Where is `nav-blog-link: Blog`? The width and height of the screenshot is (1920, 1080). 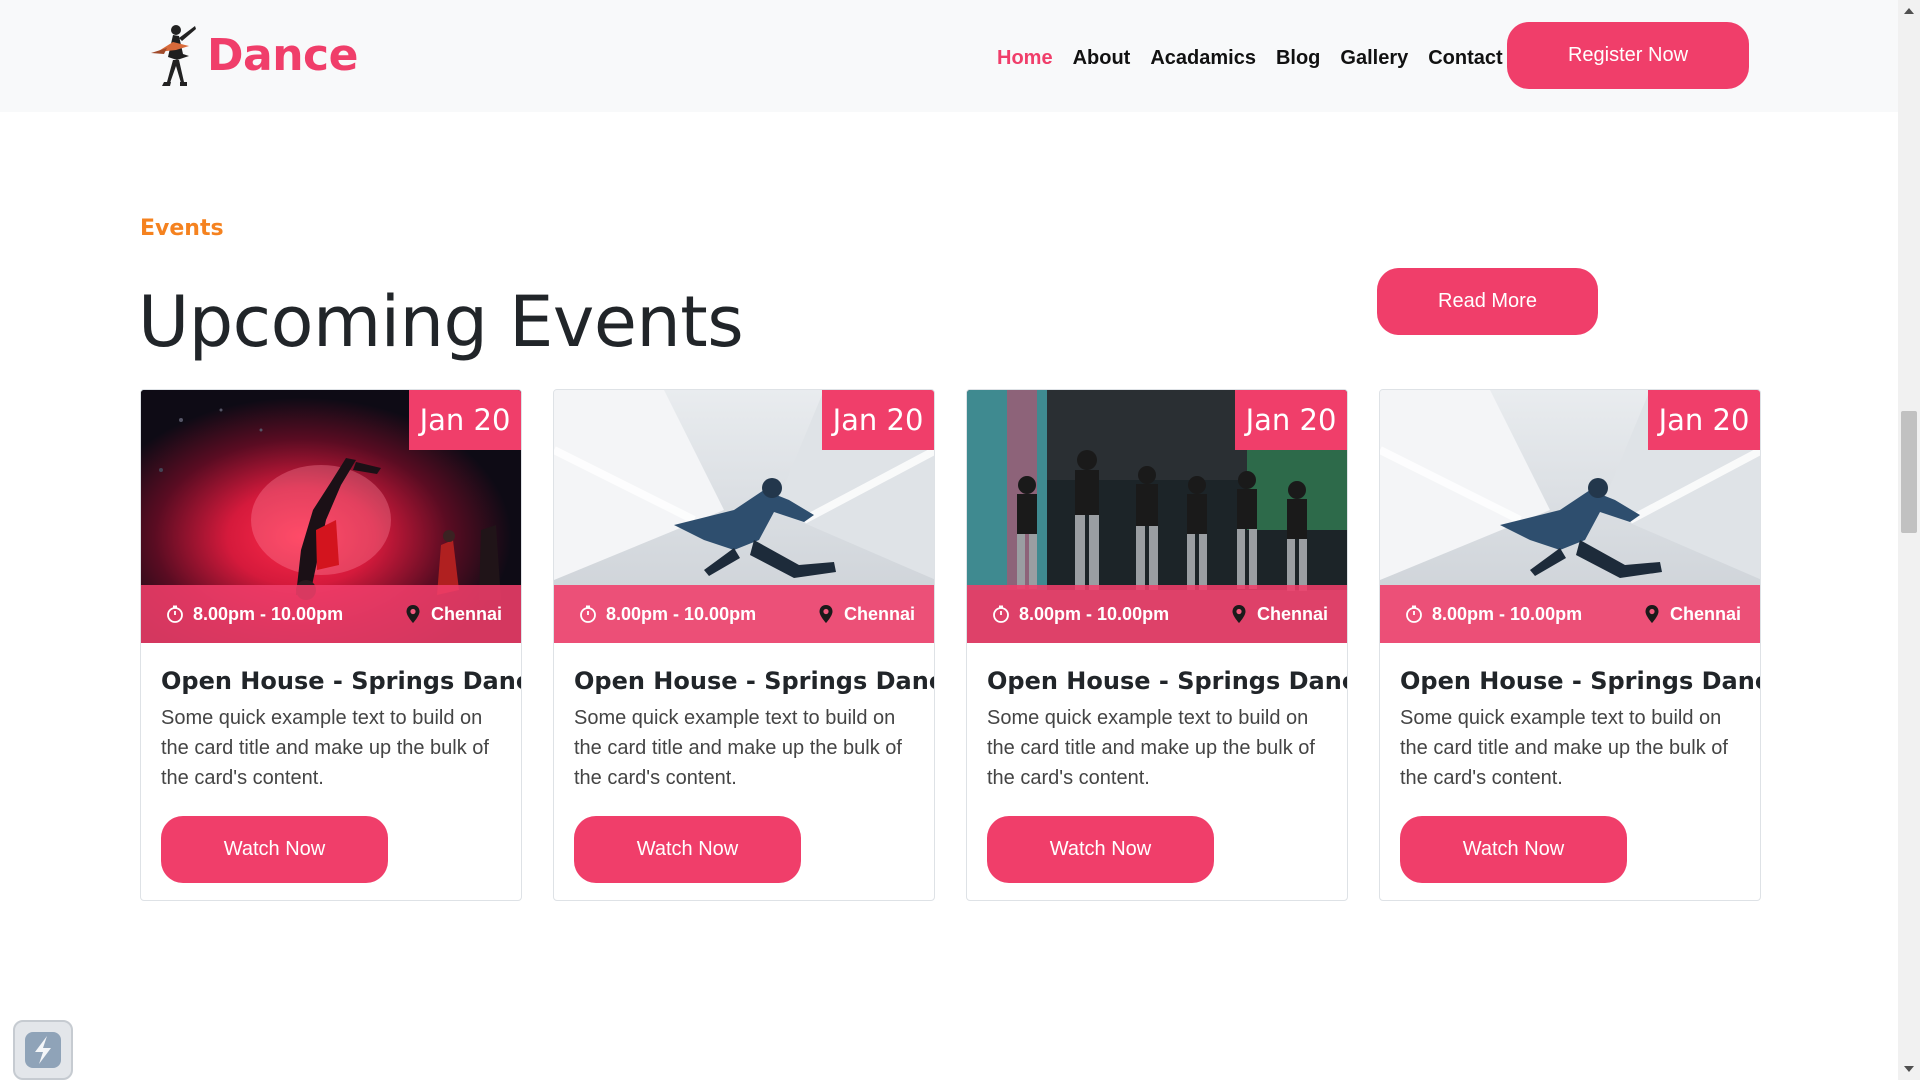
nav-blog-link: Blog is located at coordinates (1298, 58).